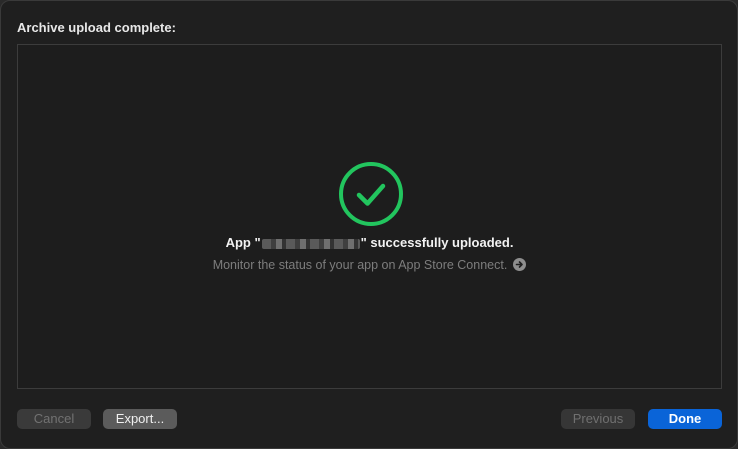 This screenshot has height=449, width=738. I want to click on done-button: Done, so click(685, 419).